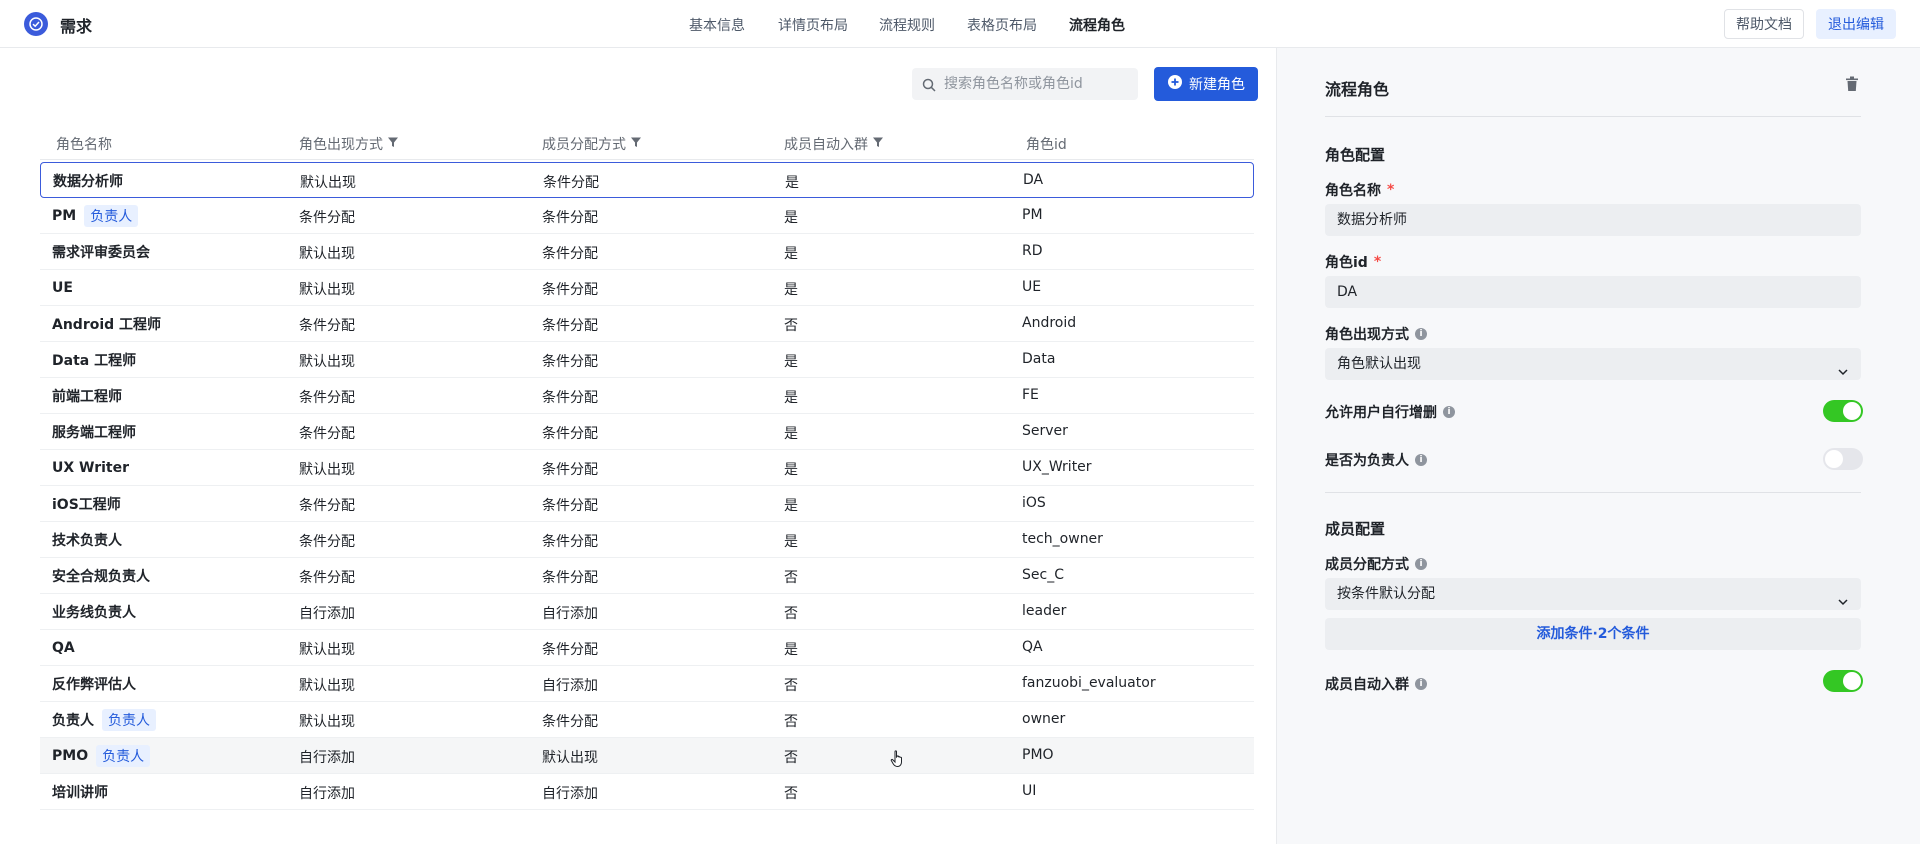 The height and width of the screenshot is (844, 1920). I want to click on role-name-text: 技术负责人, so click(87, 541).